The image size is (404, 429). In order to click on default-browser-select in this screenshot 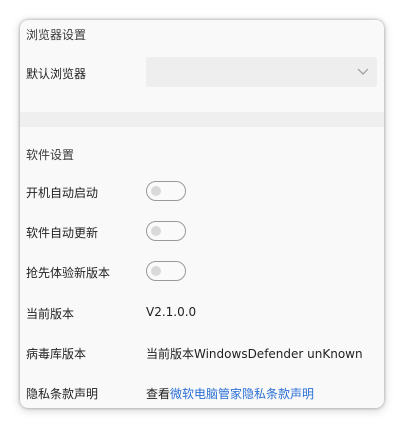, I will do `click(261, 72)`.